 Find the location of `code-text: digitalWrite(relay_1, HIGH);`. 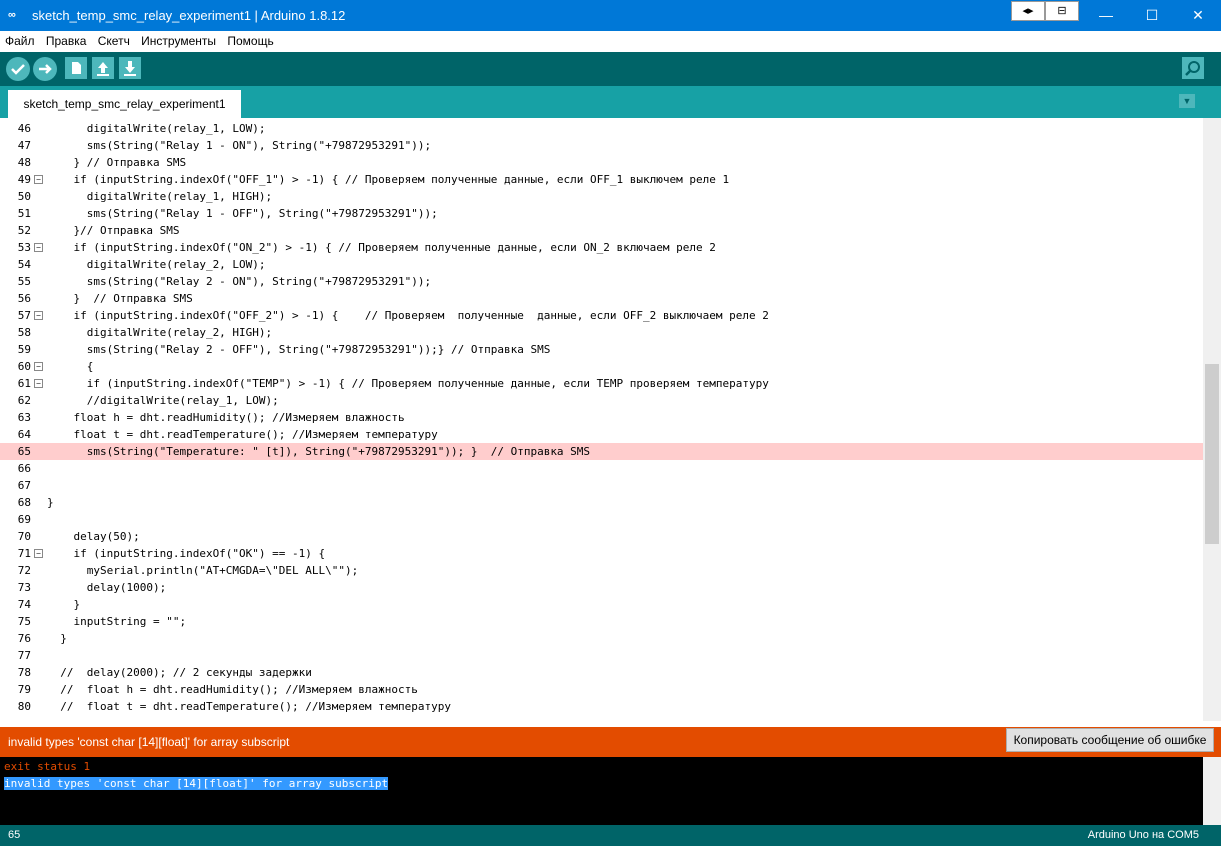

code-text: digitalWrite(relay_1, HIGH); is located at coordinates (160, 196).